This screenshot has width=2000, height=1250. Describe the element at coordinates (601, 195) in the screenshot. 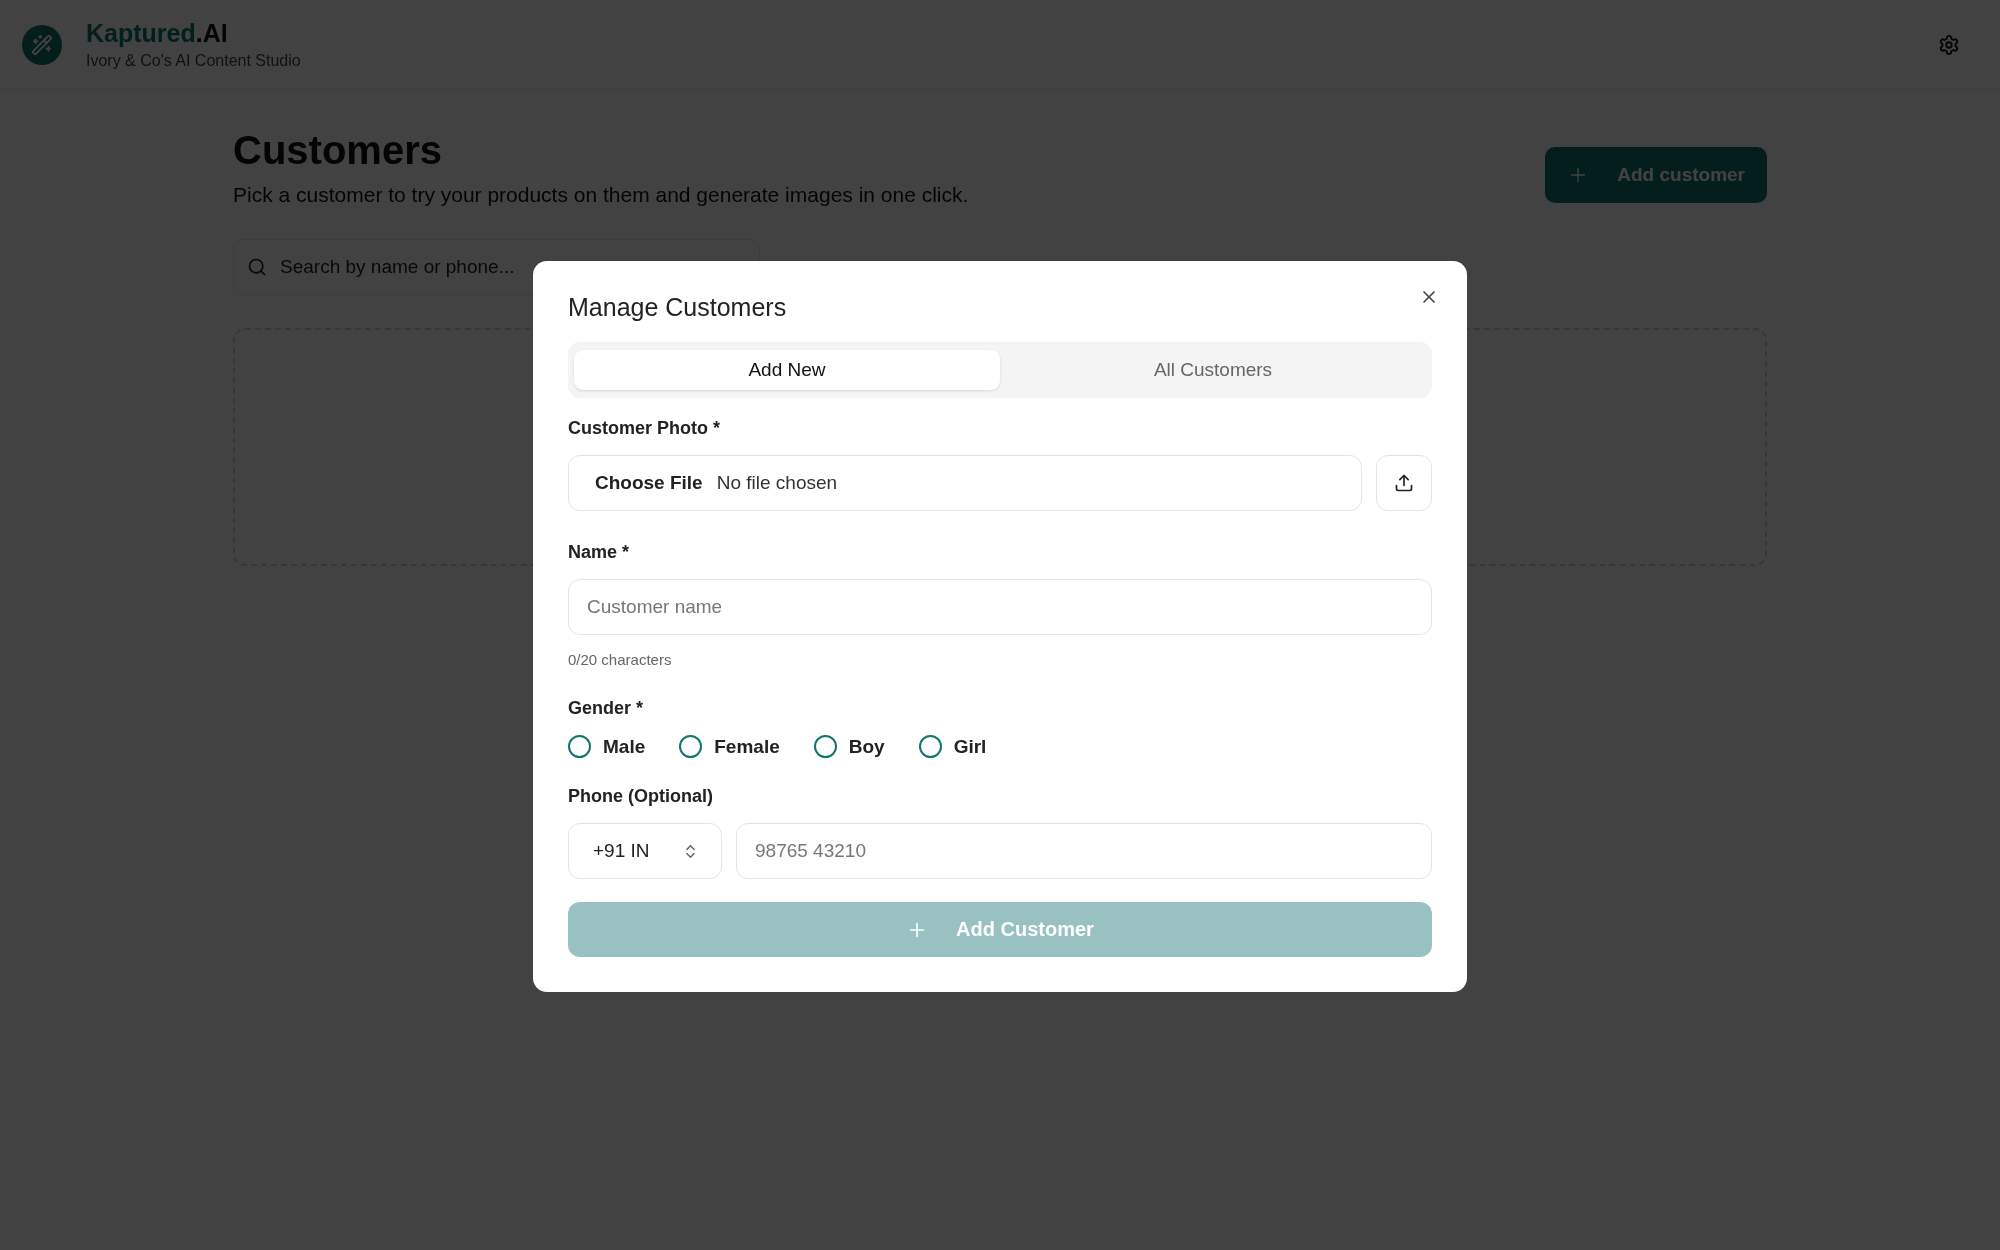

I see `page-description: Pick a customer to try your products on them and generate images in one click.` at that location.